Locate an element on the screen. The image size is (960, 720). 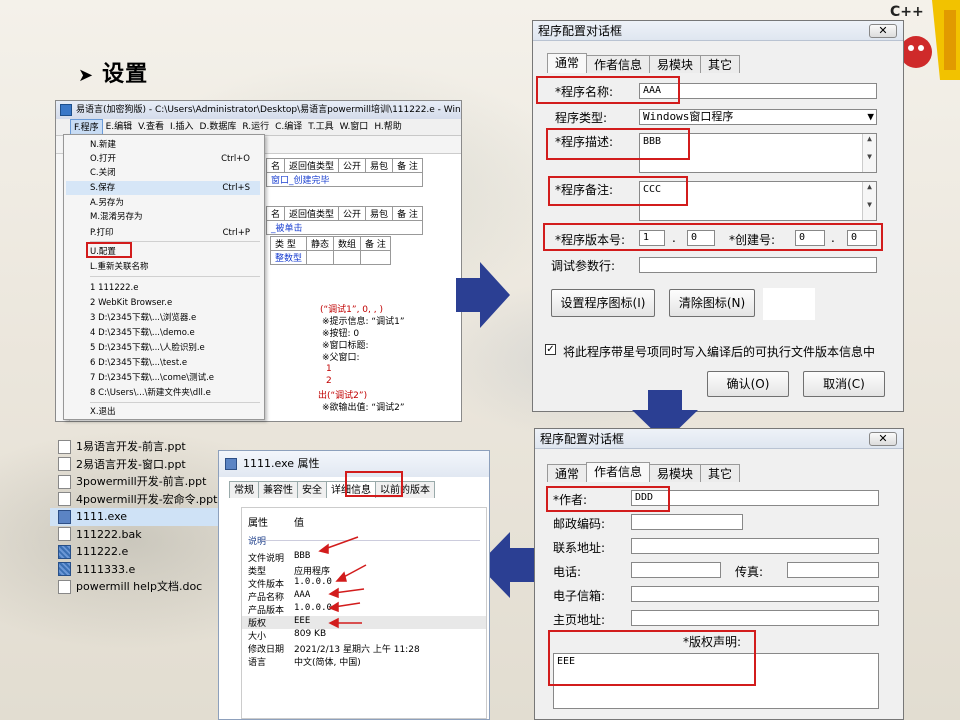
file-name: 1111333.e is located at coordinates (106, 569).